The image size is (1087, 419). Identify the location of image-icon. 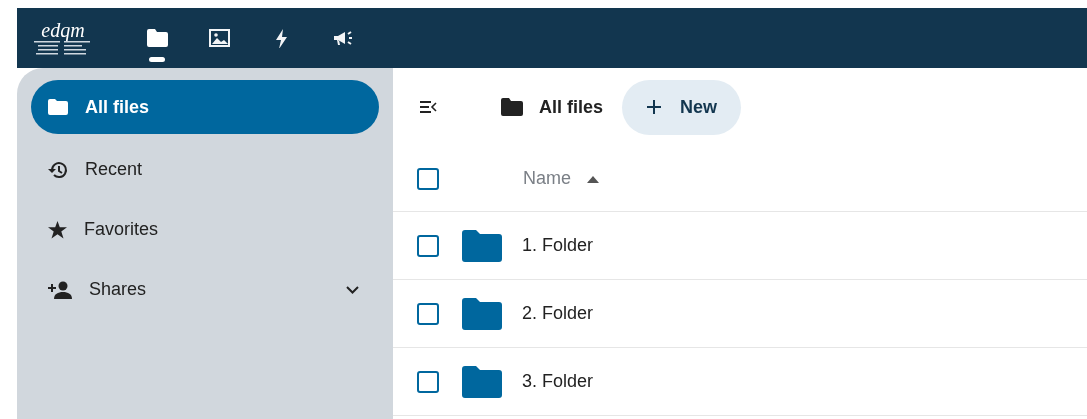
(219, 38).